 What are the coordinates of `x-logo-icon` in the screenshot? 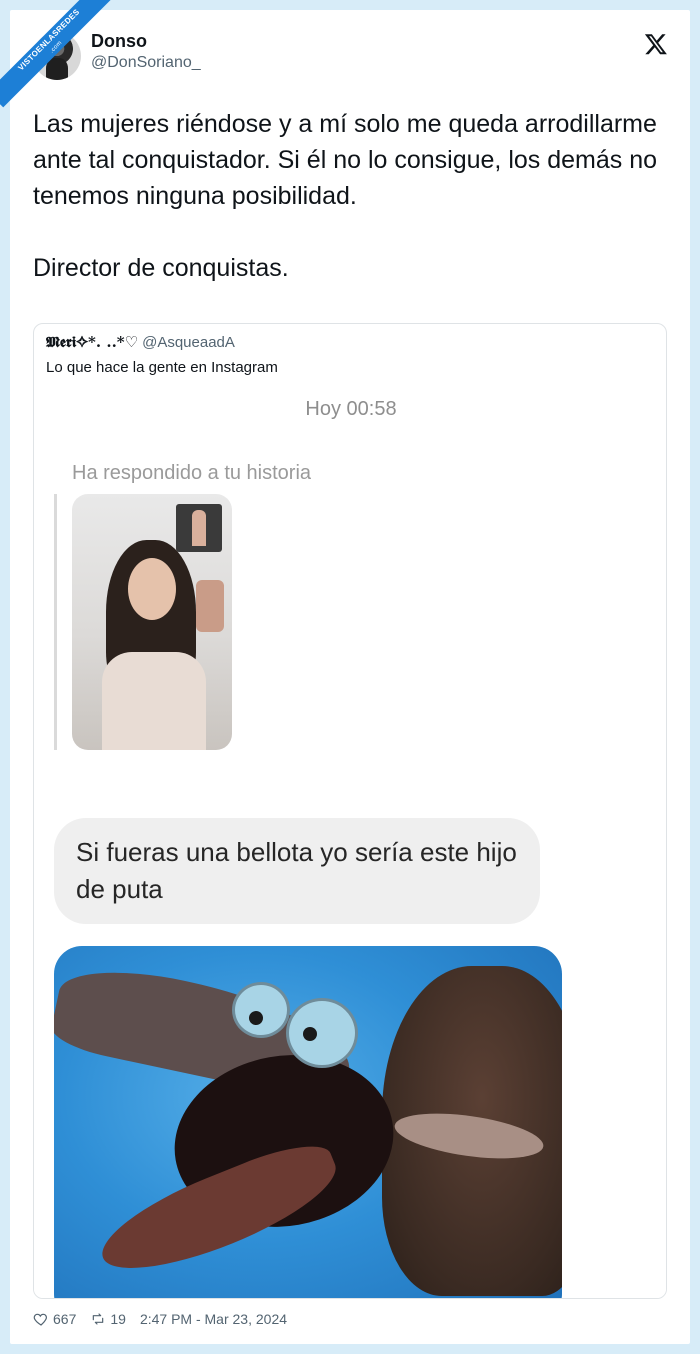 It's located at (656, 44).